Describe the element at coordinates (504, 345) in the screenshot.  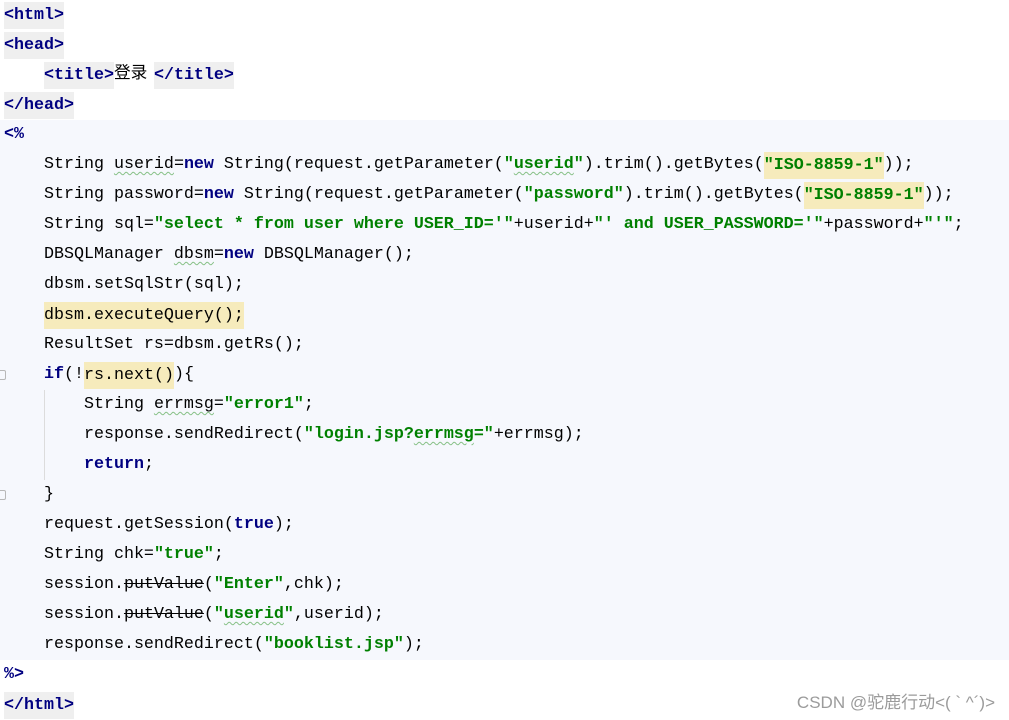
I see `code-line: ResultSet rs=dbsm.getRs();` at that location.